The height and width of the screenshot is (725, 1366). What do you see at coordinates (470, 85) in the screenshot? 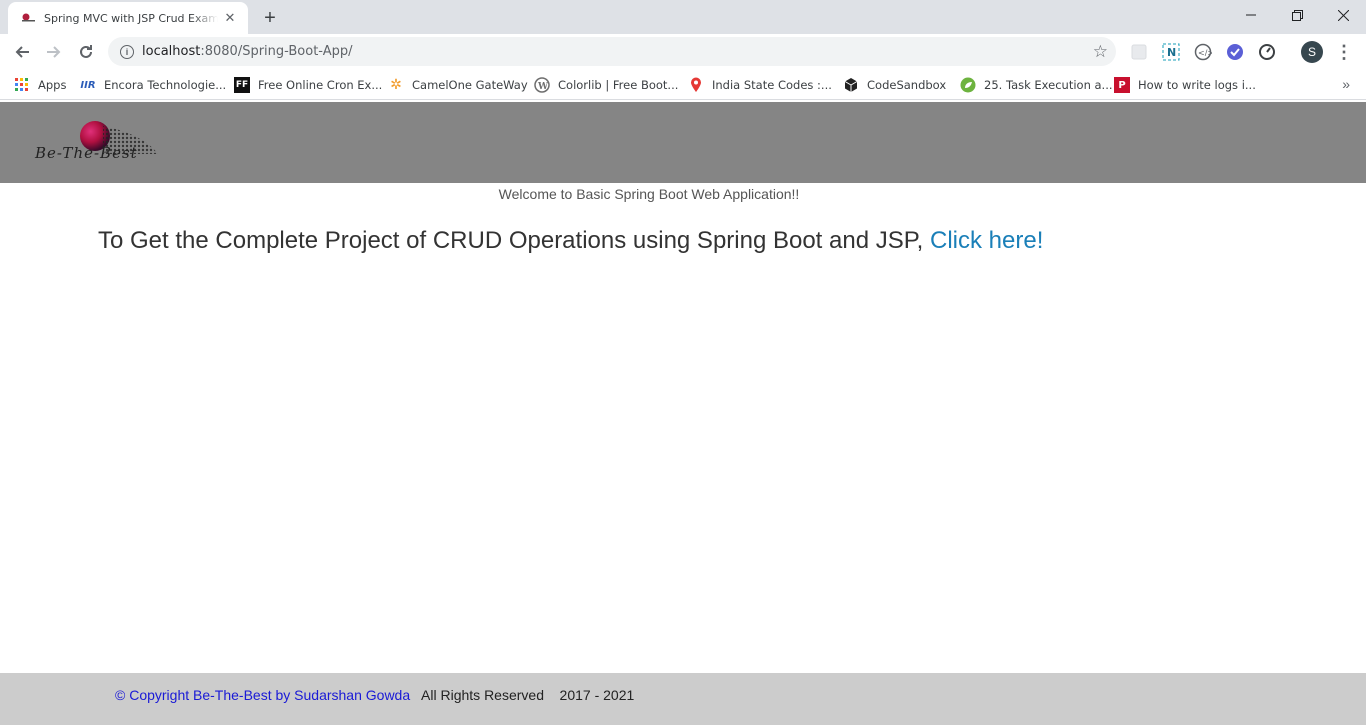
I see `bookmark-label: CamelOne GateWay` at bounding box center [470, 85].